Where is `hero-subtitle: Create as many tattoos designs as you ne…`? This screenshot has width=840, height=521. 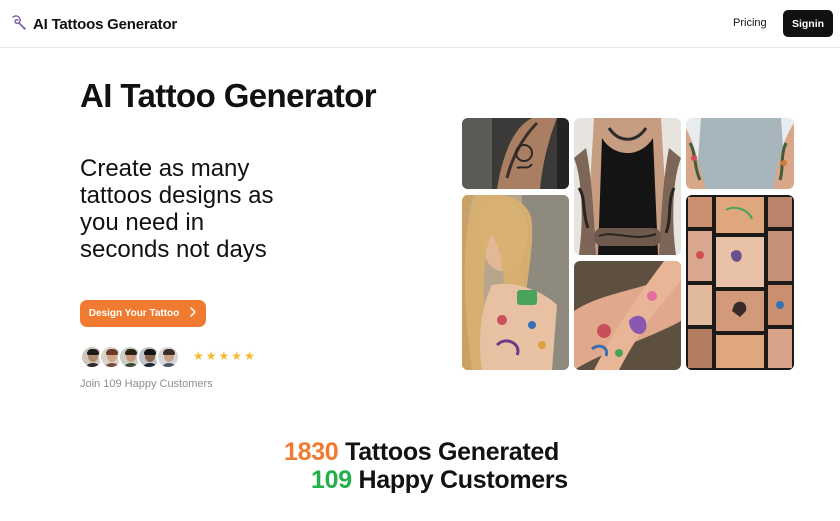 hero-subtitle: Create as many tattoos designs as you ne… is located at coordinates (177, 209).